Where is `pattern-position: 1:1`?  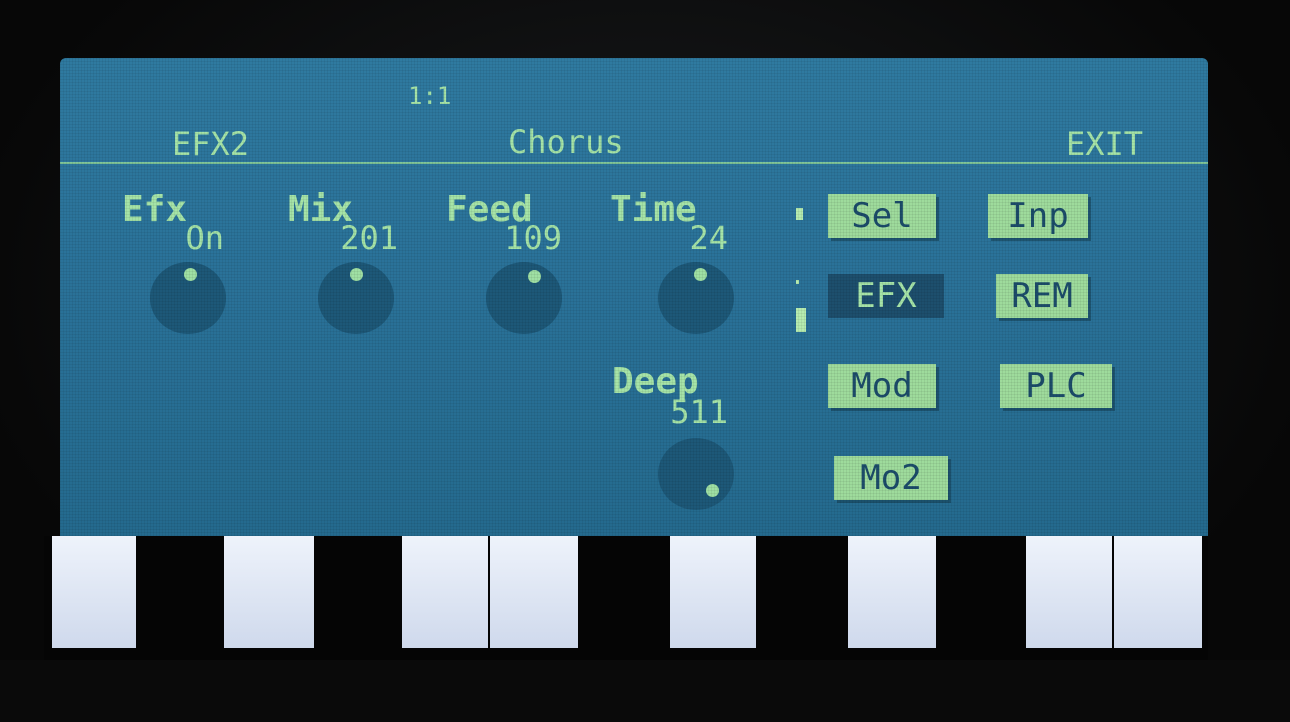 pattern-position: 1:1 is located at coordinates (430, 96).